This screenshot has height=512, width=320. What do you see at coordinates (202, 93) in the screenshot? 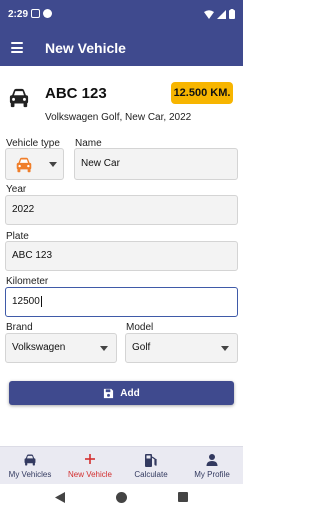
I see `kilometer-badge: 12.500 KM.` at bounding box center [202, 93].